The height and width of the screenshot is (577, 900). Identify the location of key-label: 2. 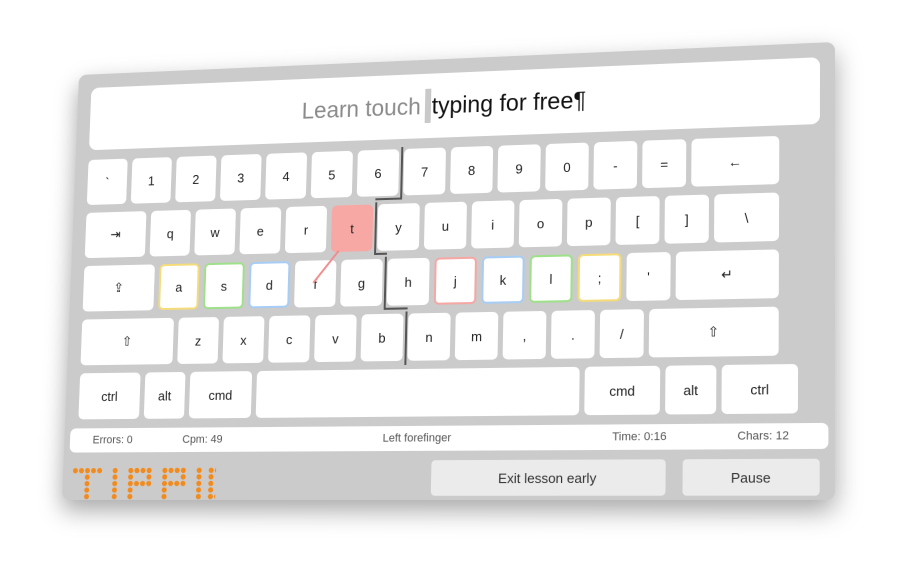
(196, 179).